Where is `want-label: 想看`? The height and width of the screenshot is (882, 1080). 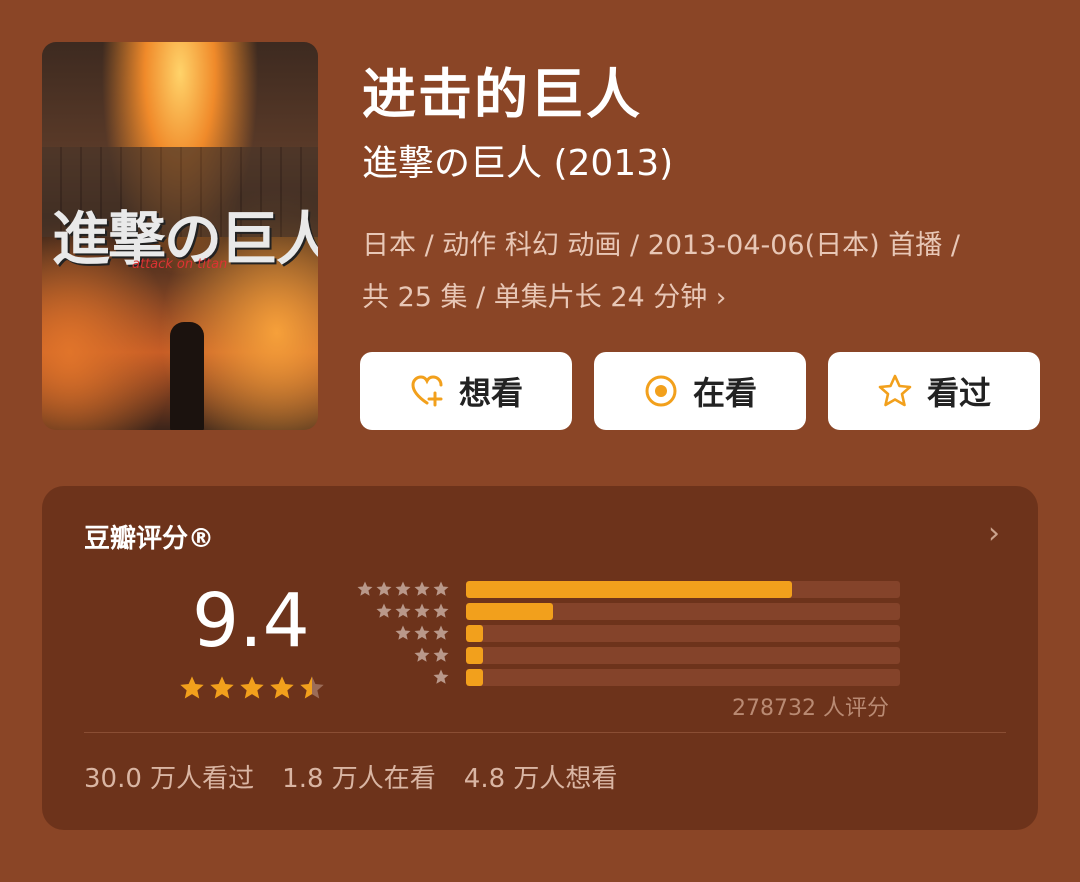 want-label: 想看 is located at coordinates (490, 393).